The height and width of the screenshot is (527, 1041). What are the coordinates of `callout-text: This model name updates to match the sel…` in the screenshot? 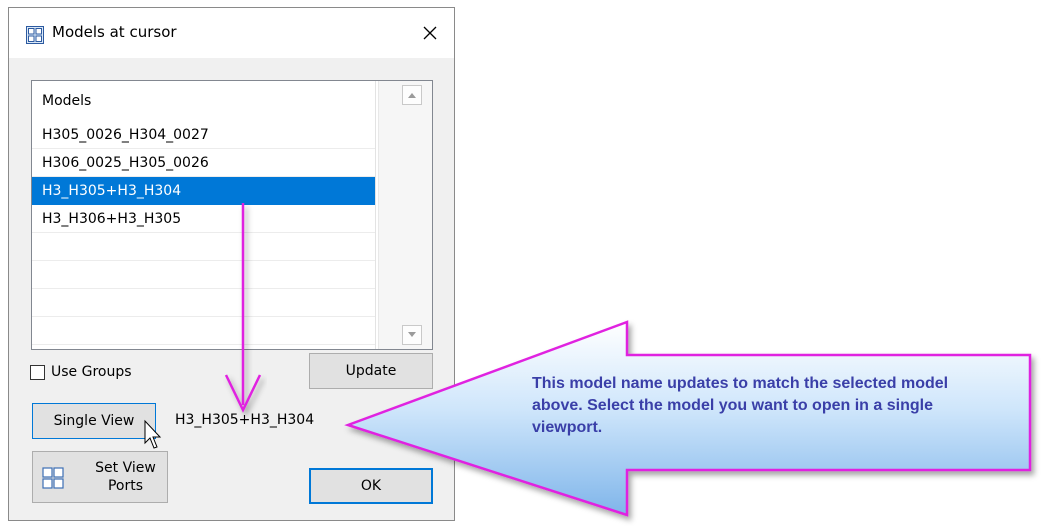 It's located at (740, 405).